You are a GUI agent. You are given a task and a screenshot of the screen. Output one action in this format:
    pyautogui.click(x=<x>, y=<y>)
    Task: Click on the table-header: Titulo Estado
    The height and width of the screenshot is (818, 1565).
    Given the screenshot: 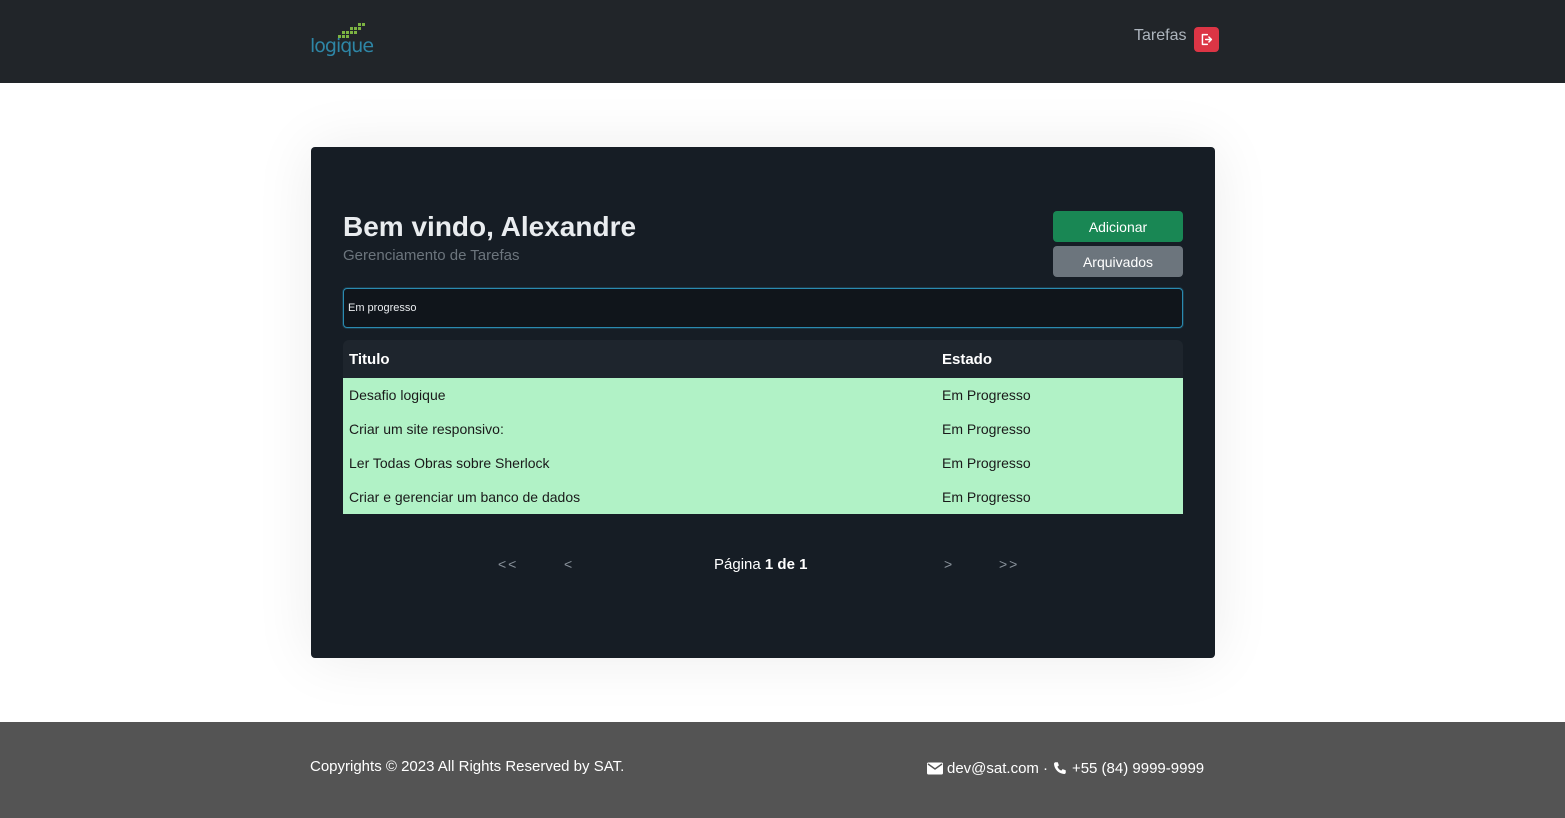 What is the action you would take?
    pyautogui.click(x=763, y=359)
    